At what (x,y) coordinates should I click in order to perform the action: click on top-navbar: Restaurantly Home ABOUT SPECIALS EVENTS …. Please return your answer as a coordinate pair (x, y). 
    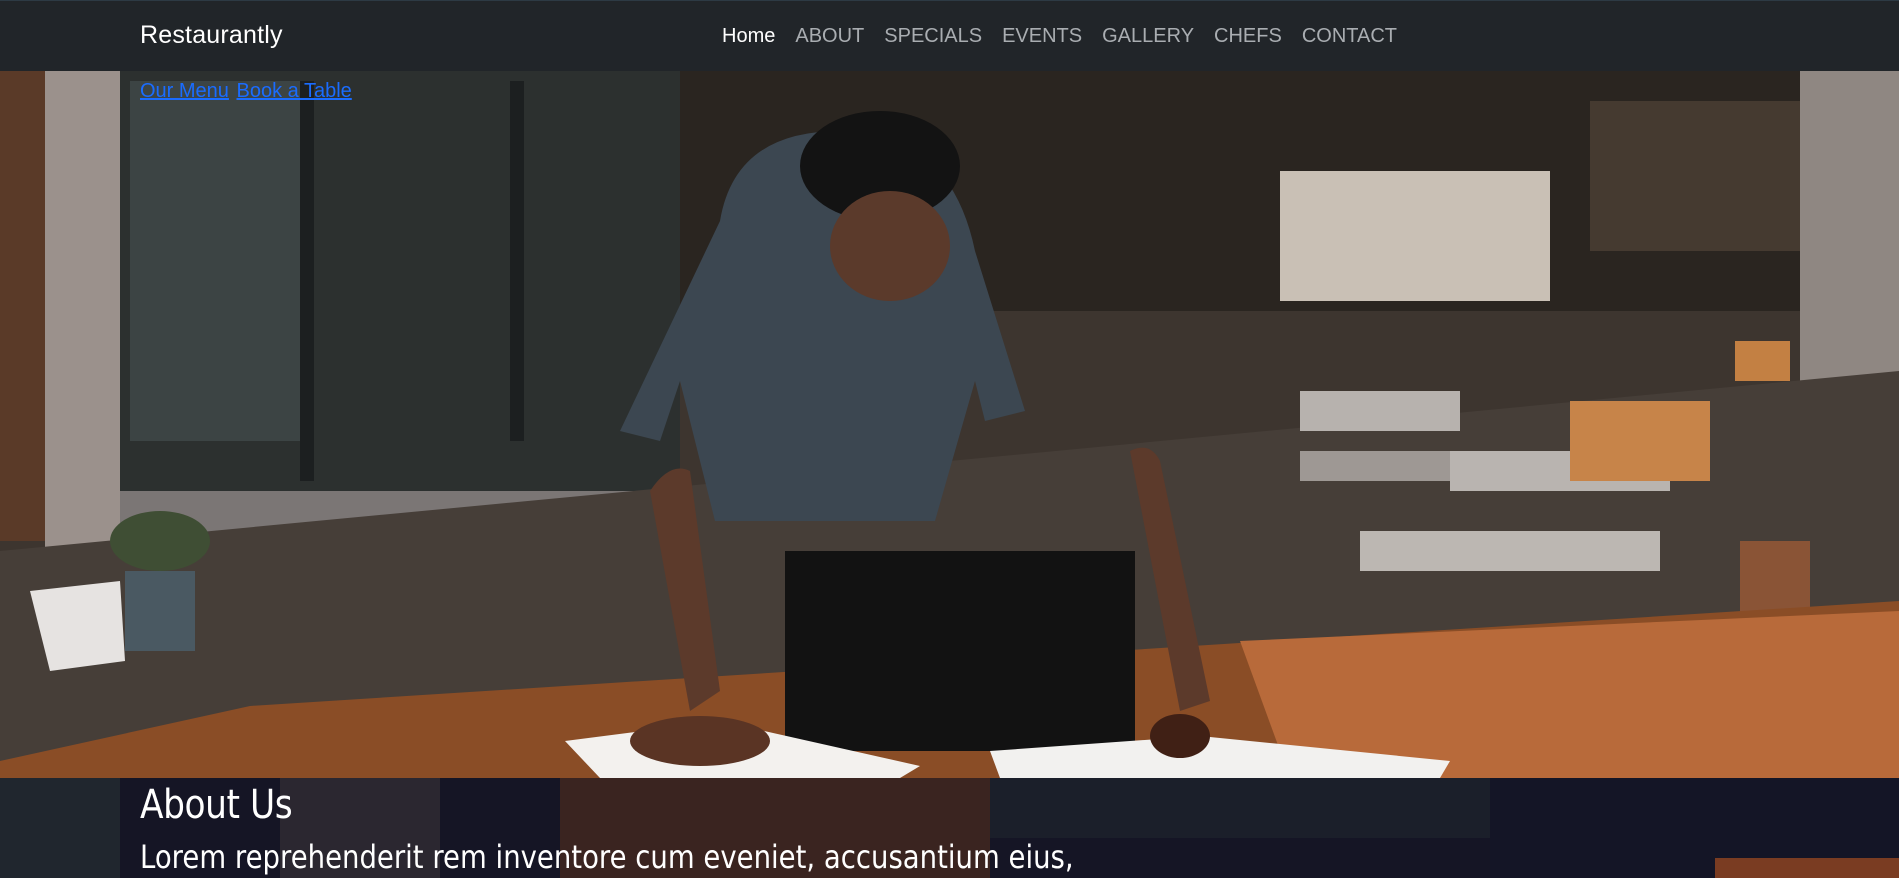
    Looking at the image, I should click on (949, 35).